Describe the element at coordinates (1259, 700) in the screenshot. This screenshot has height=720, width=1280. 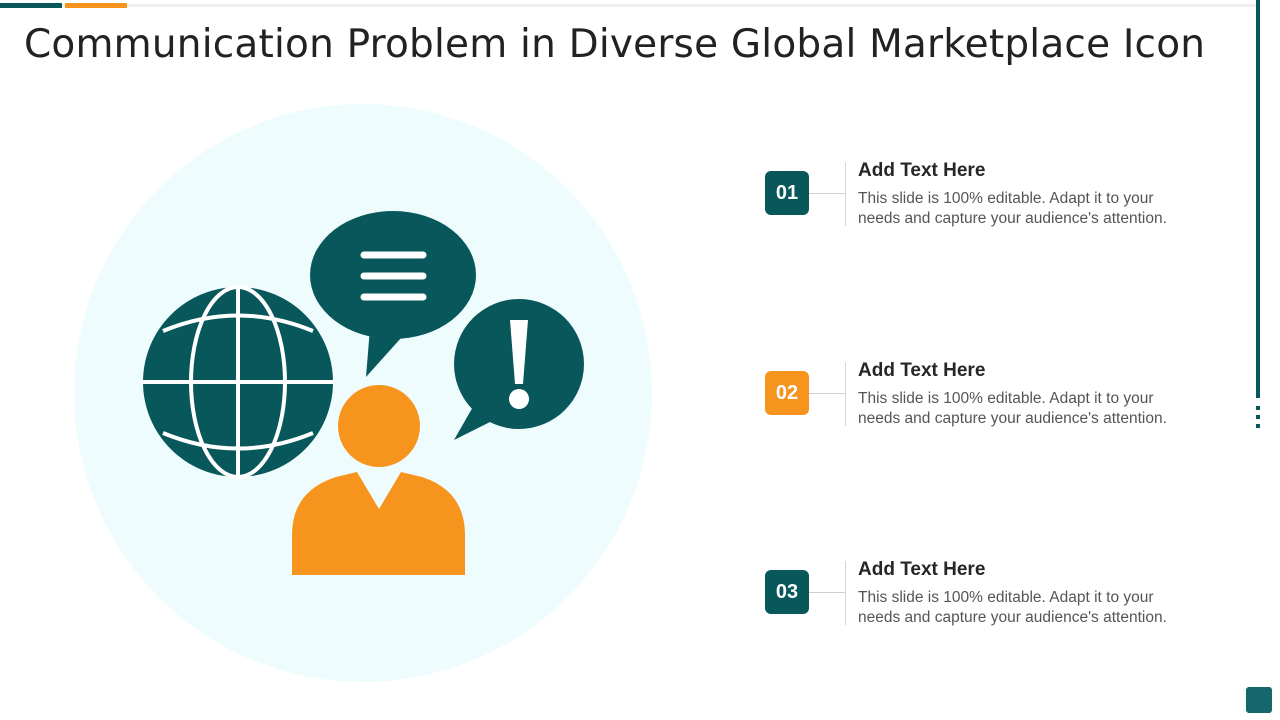
I see `corner-square-icon` at that location.